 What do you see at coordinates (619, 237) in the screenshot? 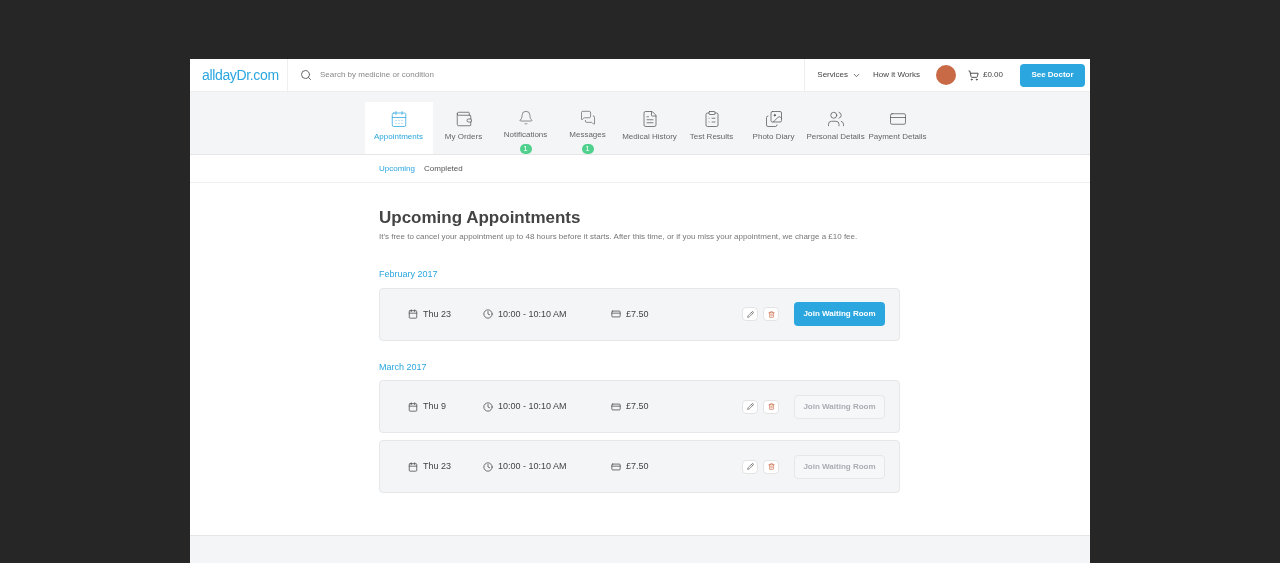
I see `fee-note: It's free to cancel your appointment up to 48 hours before it starts. After this time, or if you miss your appointment, we charge a £10 fee.` at bounding box center [619, 237].